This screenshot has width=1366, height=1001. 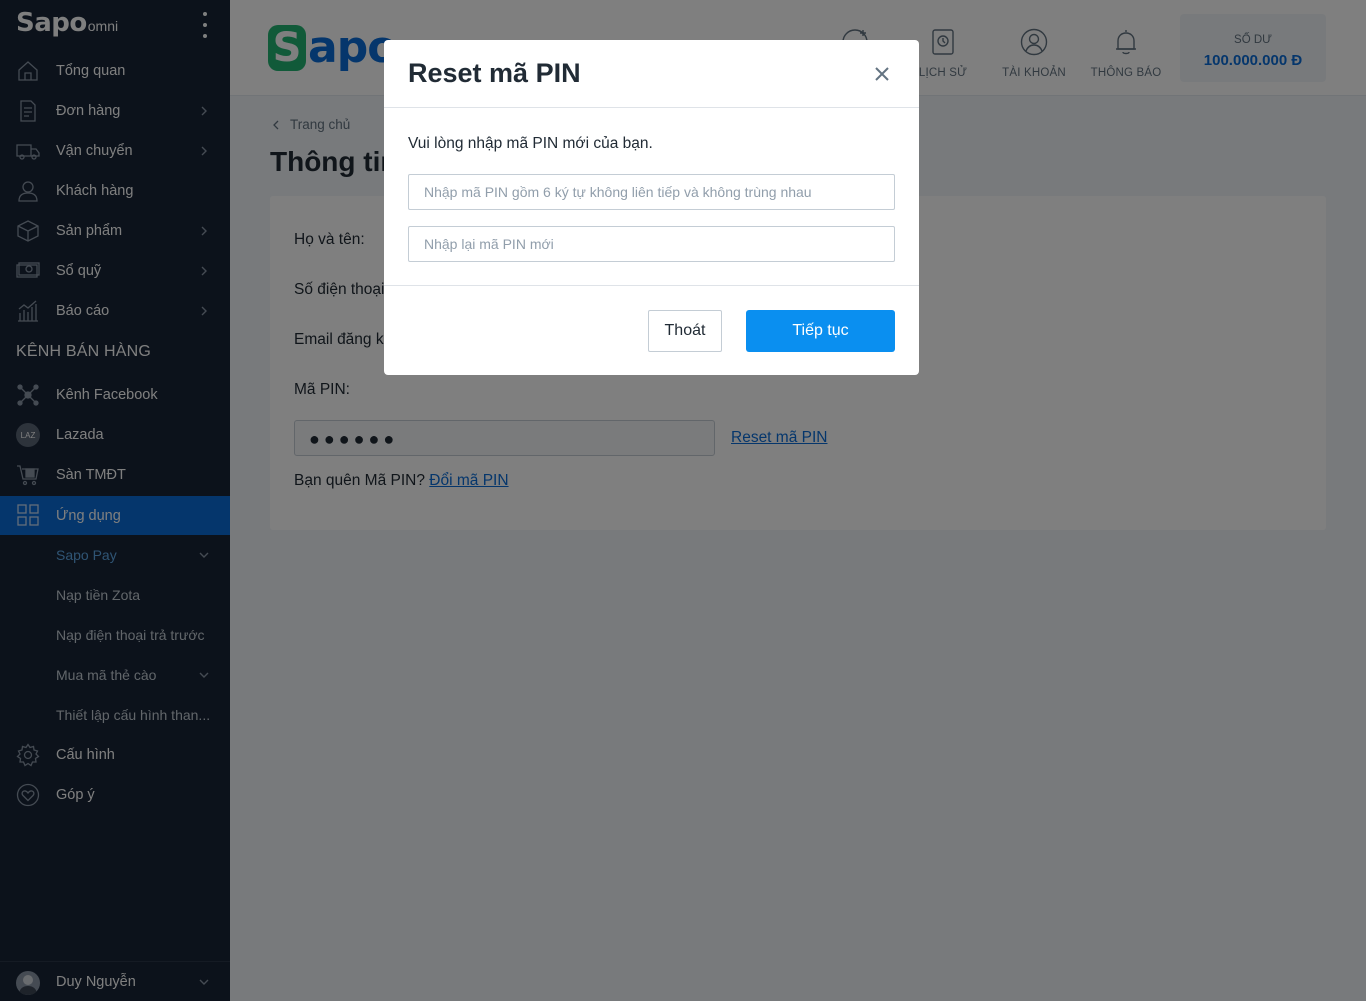 What do you see at coordinates (530, 143) in the screenshot?
I see `dialog-description: Vui lòng nhập mã PIN mới của bạn.` at bounding box center [530, 143].